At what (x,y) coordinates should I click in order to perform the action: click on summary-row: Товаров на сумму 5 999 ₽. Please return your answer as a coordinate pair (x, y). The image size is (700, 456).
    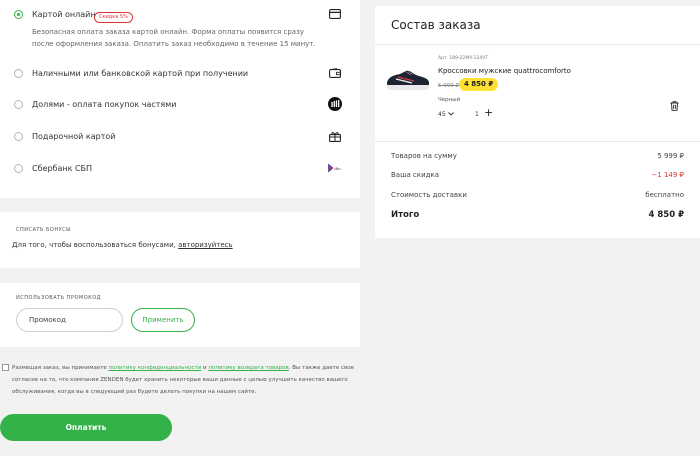
    Looking at the image, I should click on (537, 158).